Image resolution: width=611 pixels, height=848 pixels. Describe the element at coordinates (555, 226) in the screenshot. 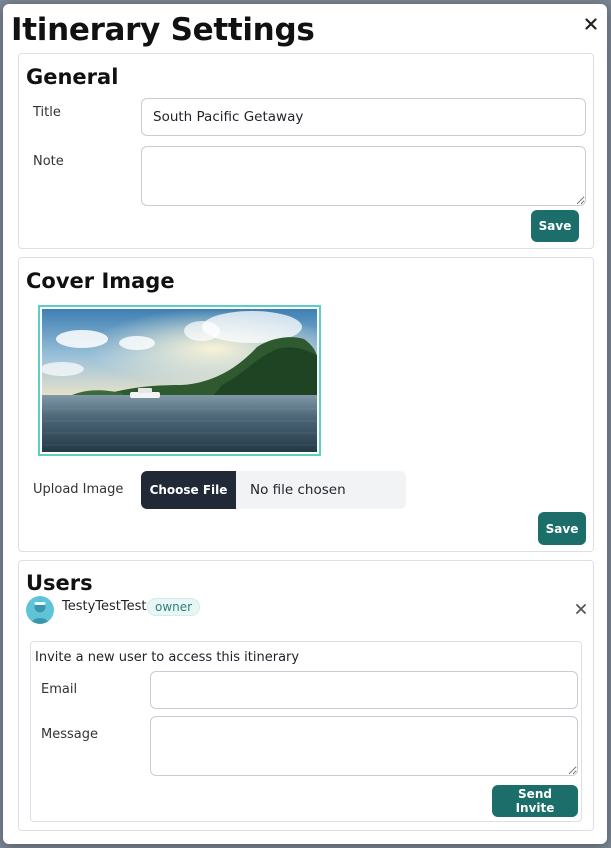

I see `general-save-button: Save` at that location.